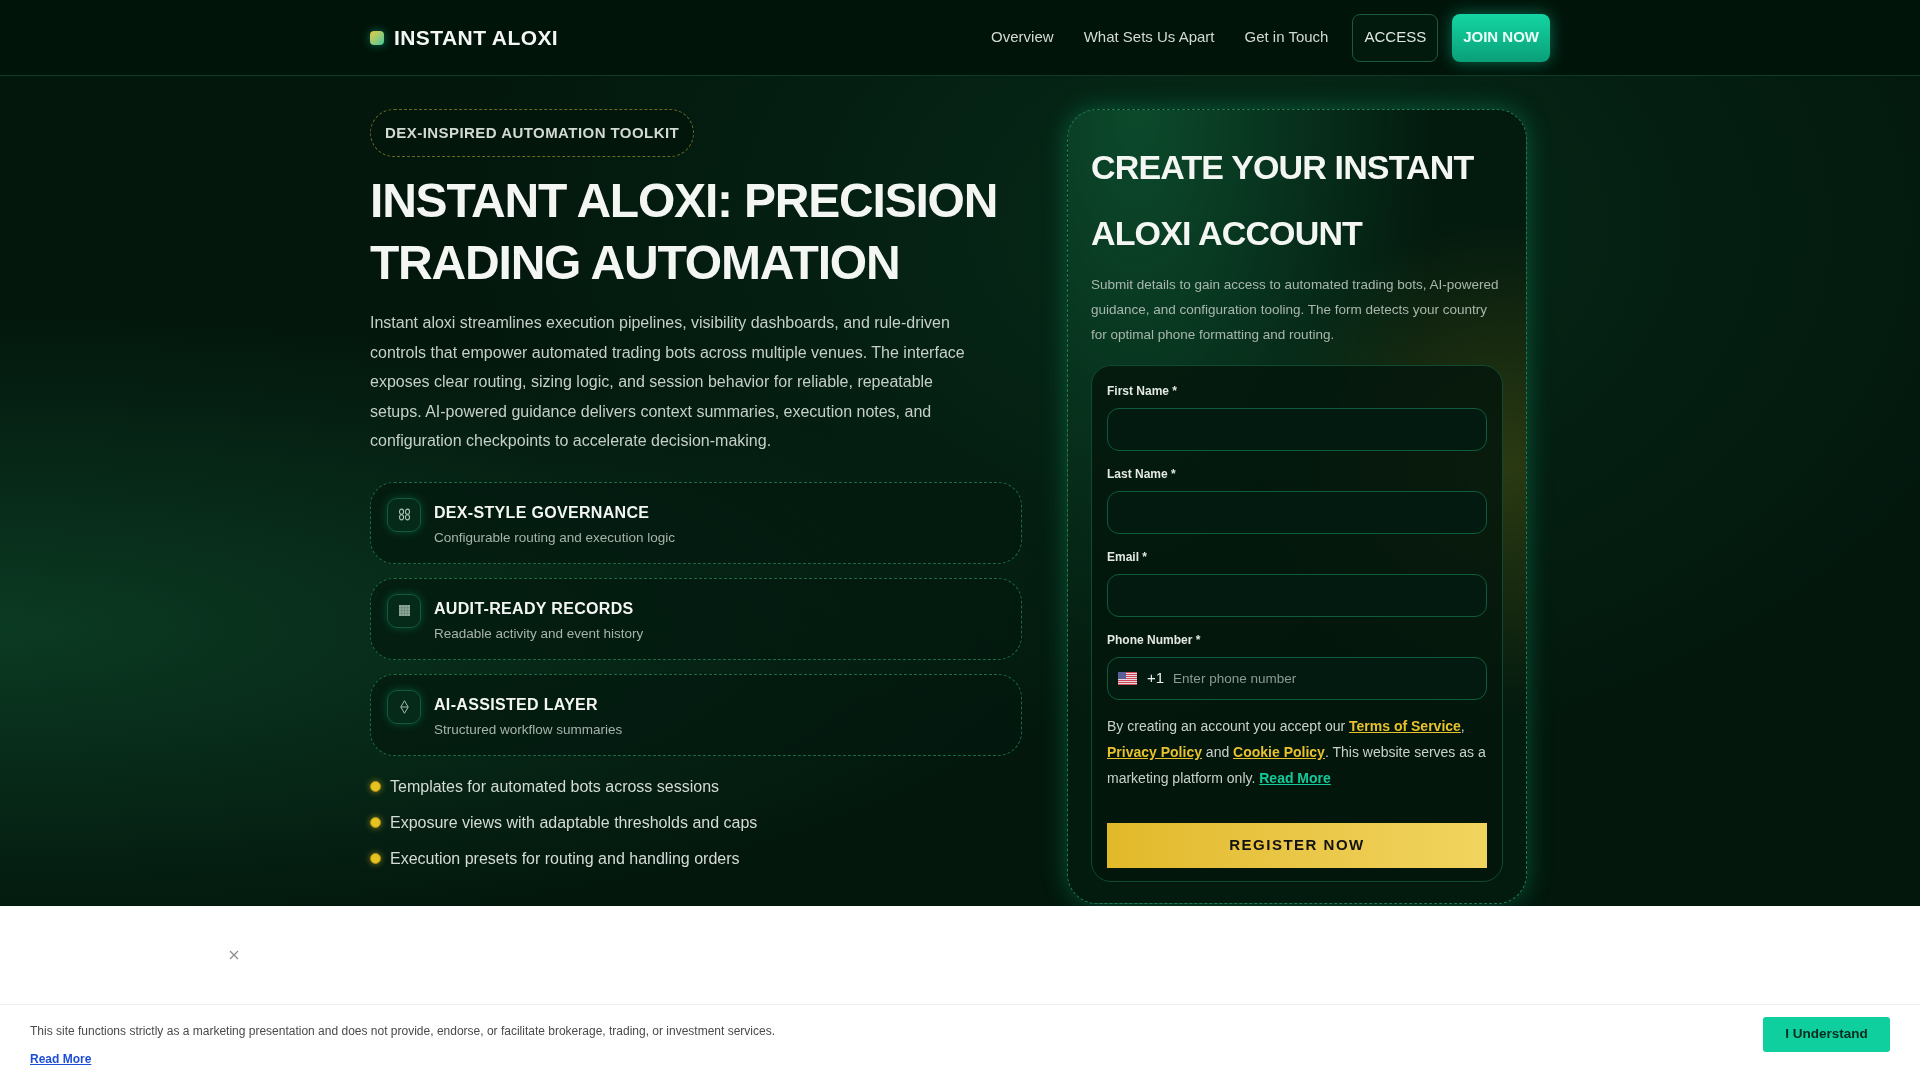 The height and width of the screenshot is (1080, 1920). Describe the element at coordinates (1395, 37) in the screenshot. I see `header-button: ACCESS` at that location.